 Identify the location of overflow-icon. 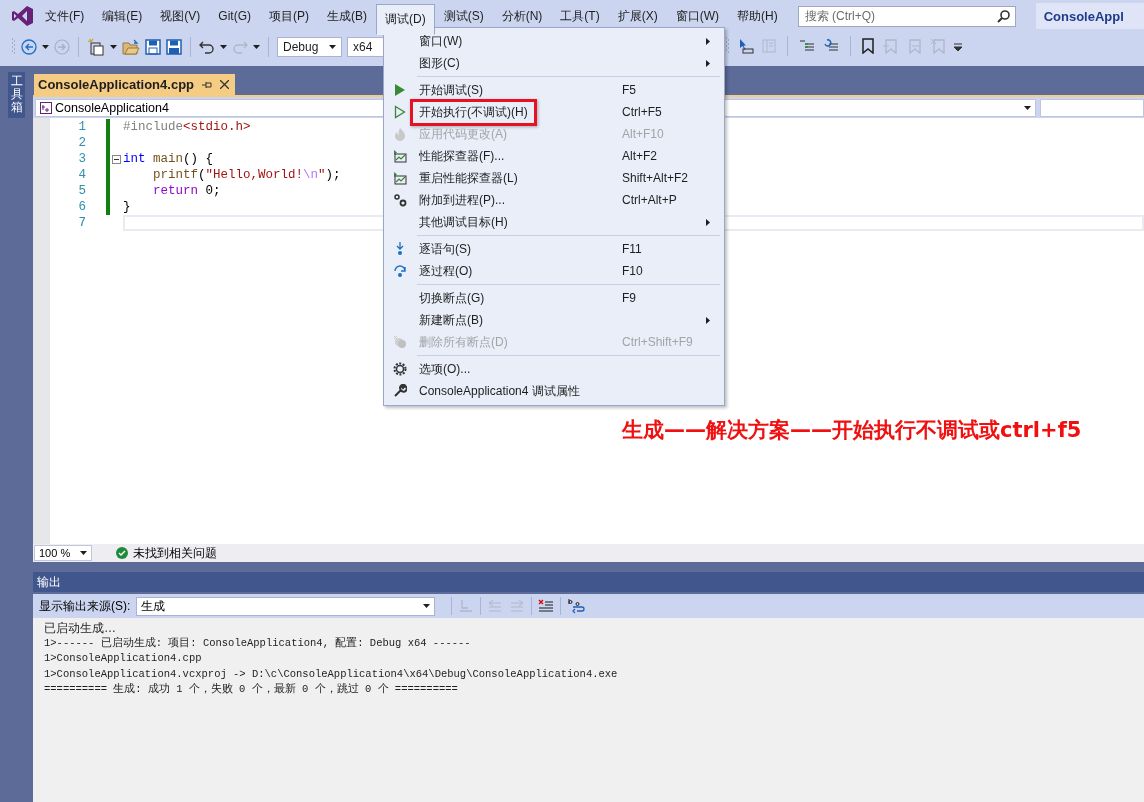
(958, 46).